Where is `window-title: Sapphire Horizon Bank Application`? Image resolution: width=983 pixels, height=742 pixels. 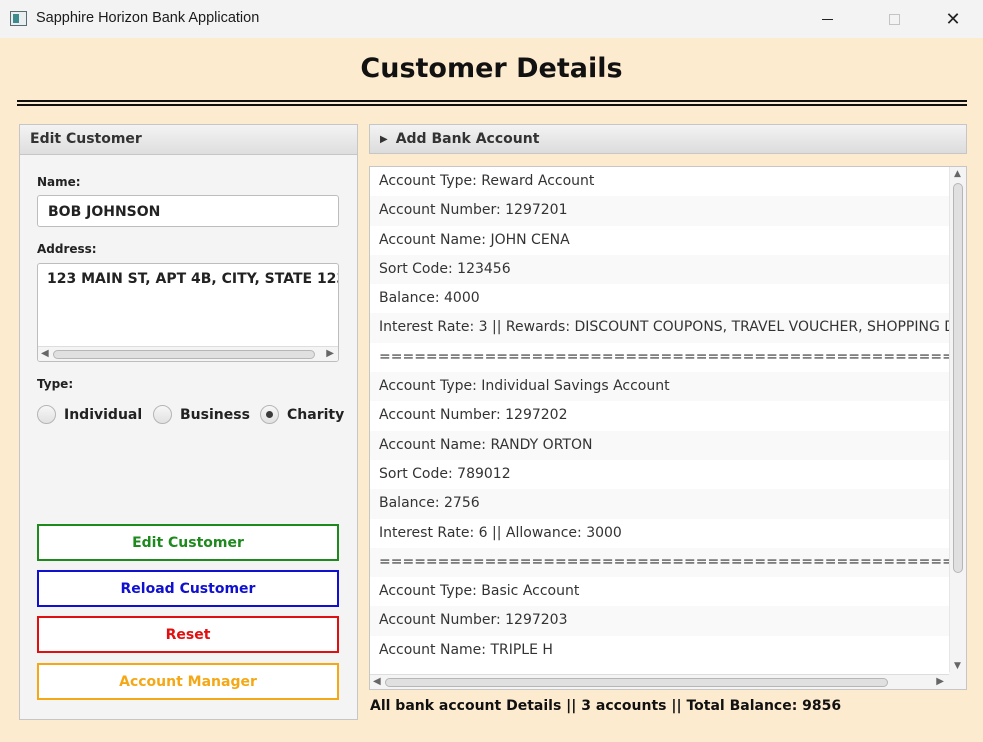
window-title: Sapphire Horizon Bank Application is located at coordinates (148, 18).